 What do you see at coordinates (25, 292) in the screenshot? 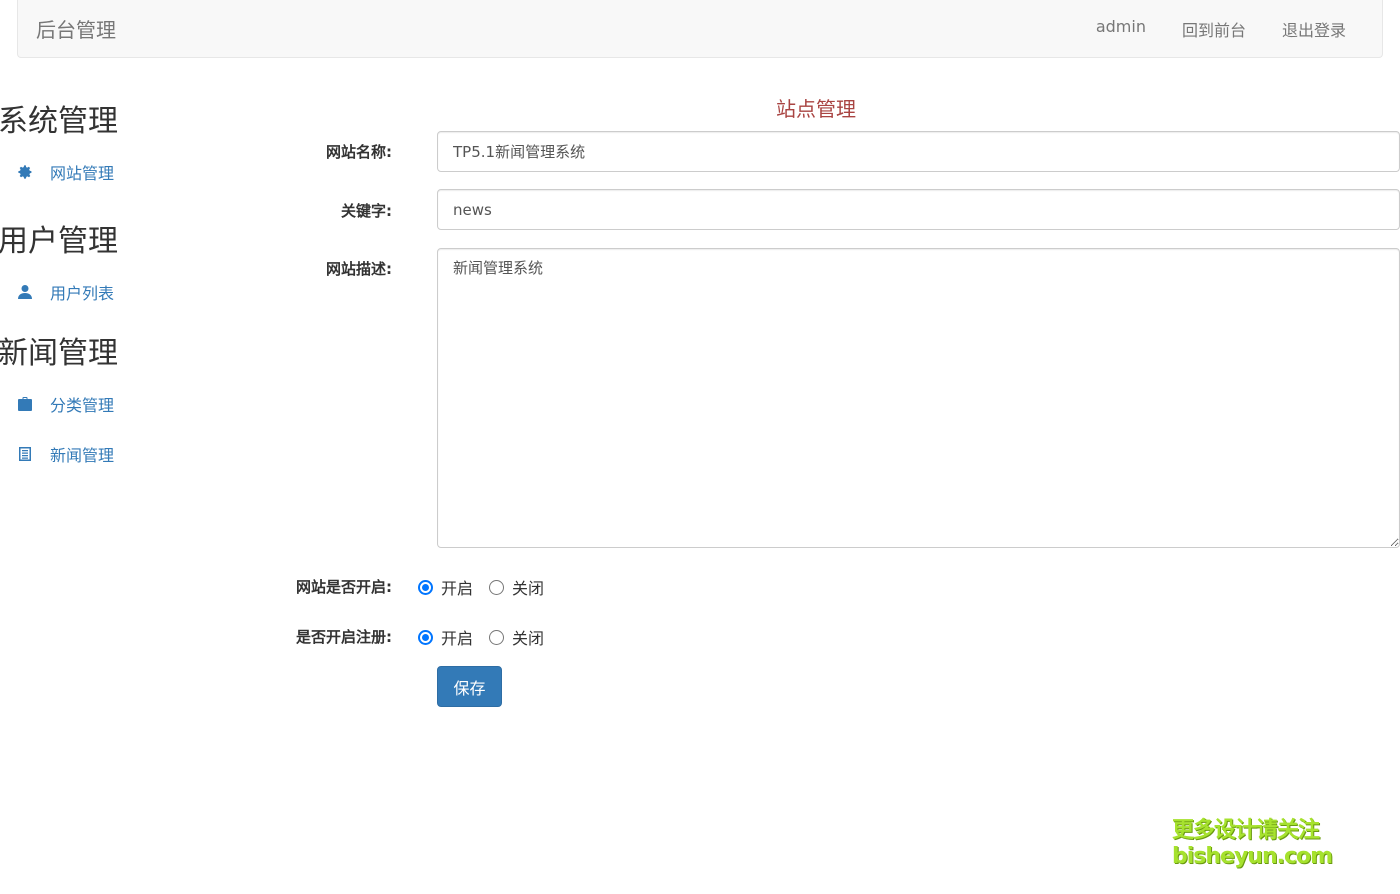
I see `user-icon` at bounding box center [25, 292].